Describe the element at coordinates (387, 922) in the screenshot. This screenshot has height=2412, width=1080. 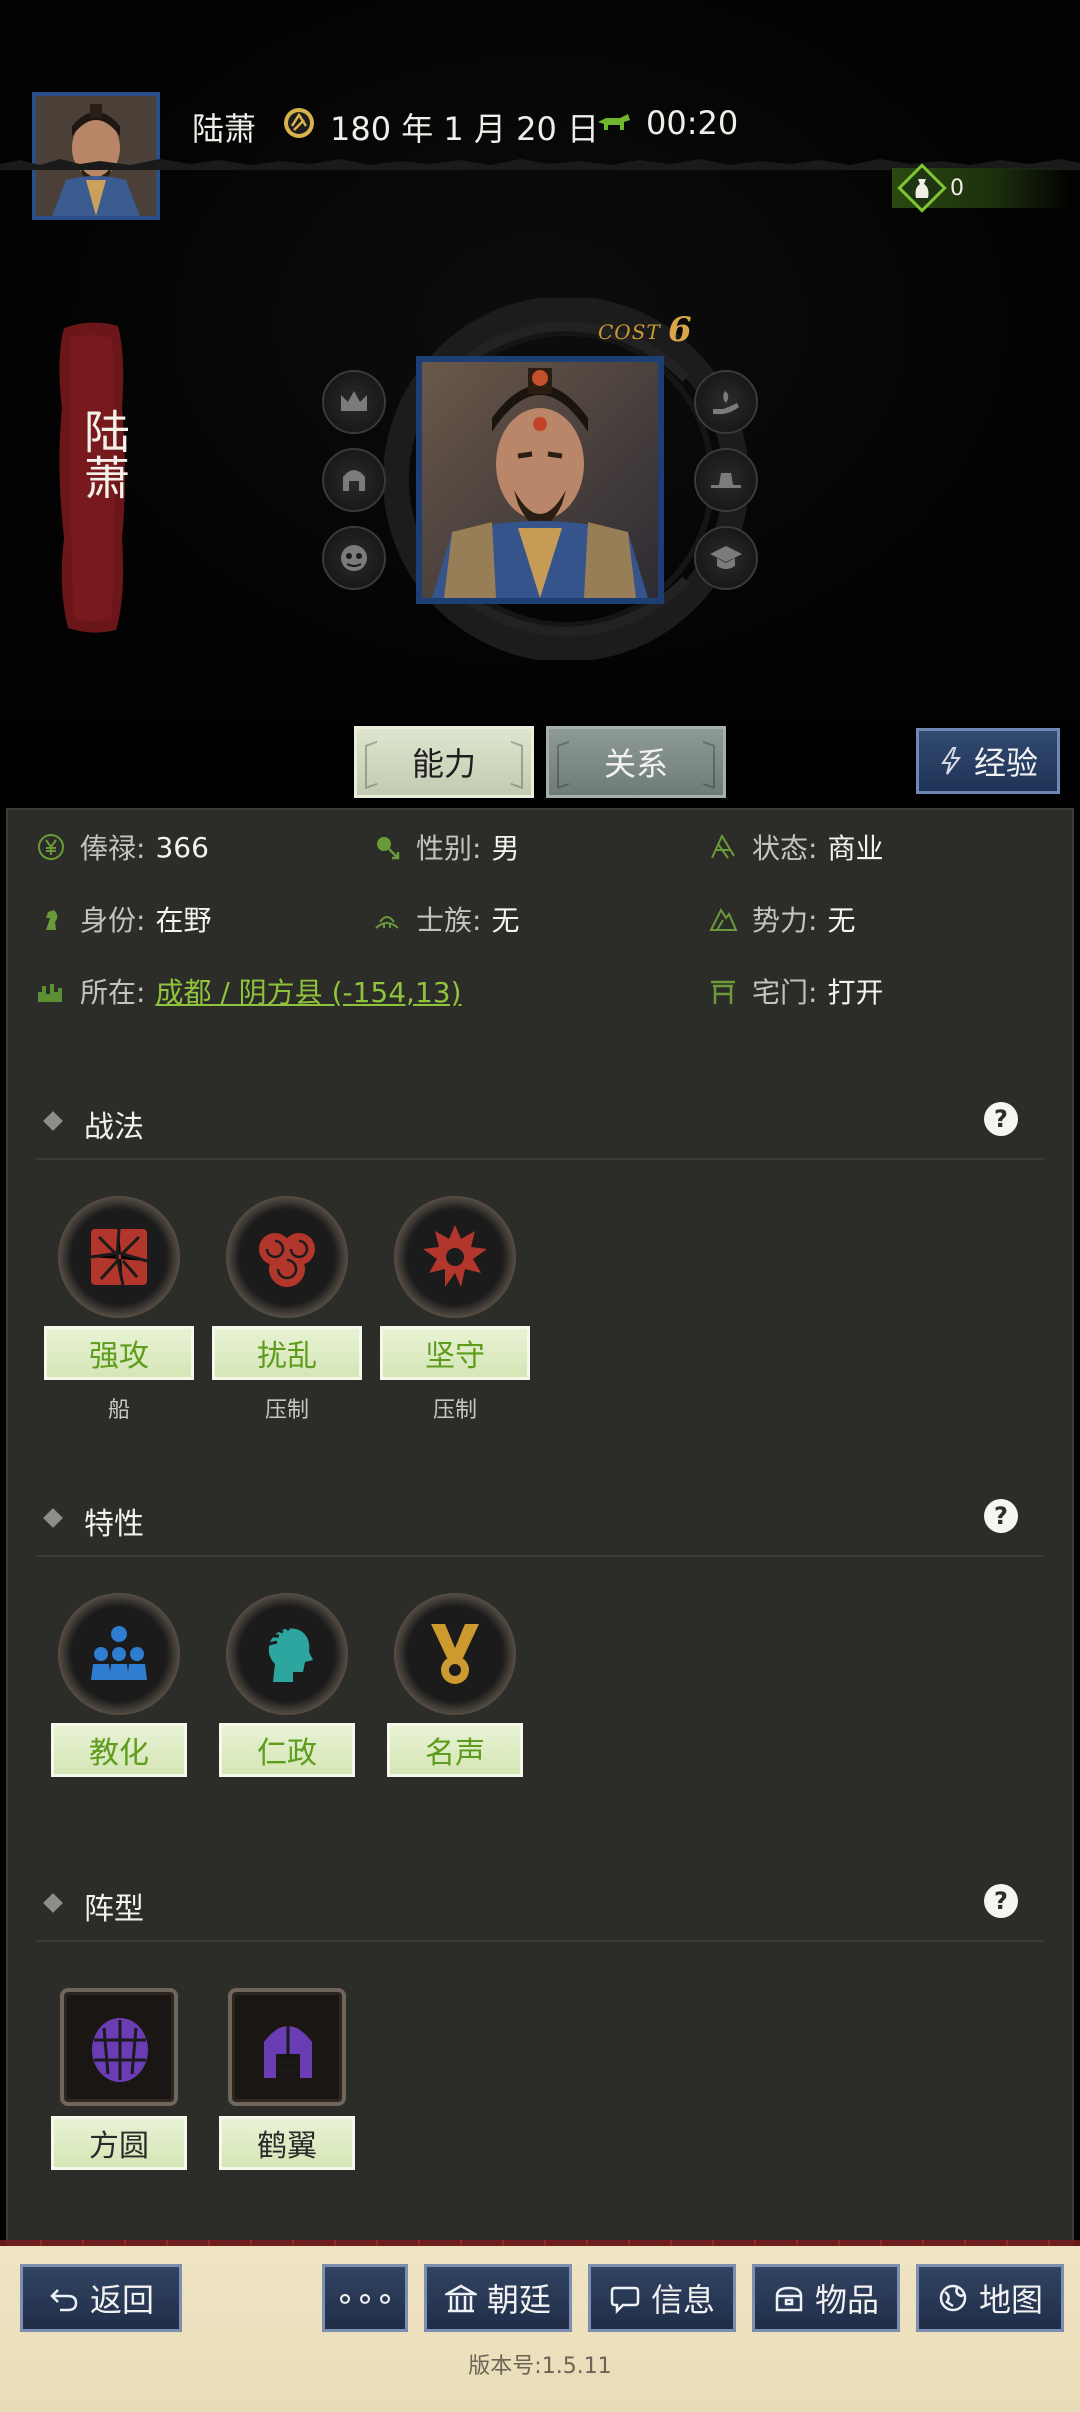
I see `clan-icon` at that location.